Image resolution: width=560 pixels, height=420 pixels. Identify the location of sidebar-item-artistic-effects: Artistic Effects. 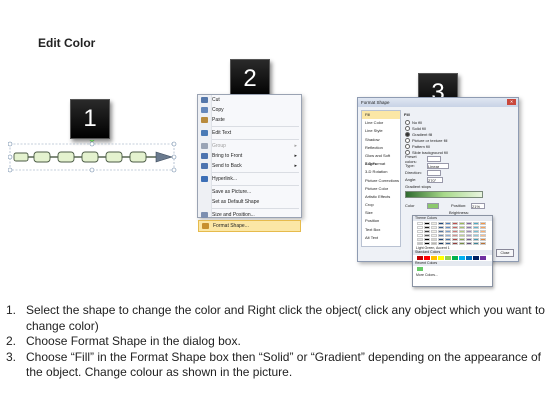
(381, 197).